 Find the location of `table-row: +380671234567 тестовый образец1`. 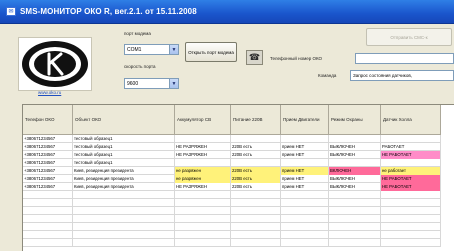

table-row: +380671234567 тестовый образец1 is located at coordinates (232, 139).